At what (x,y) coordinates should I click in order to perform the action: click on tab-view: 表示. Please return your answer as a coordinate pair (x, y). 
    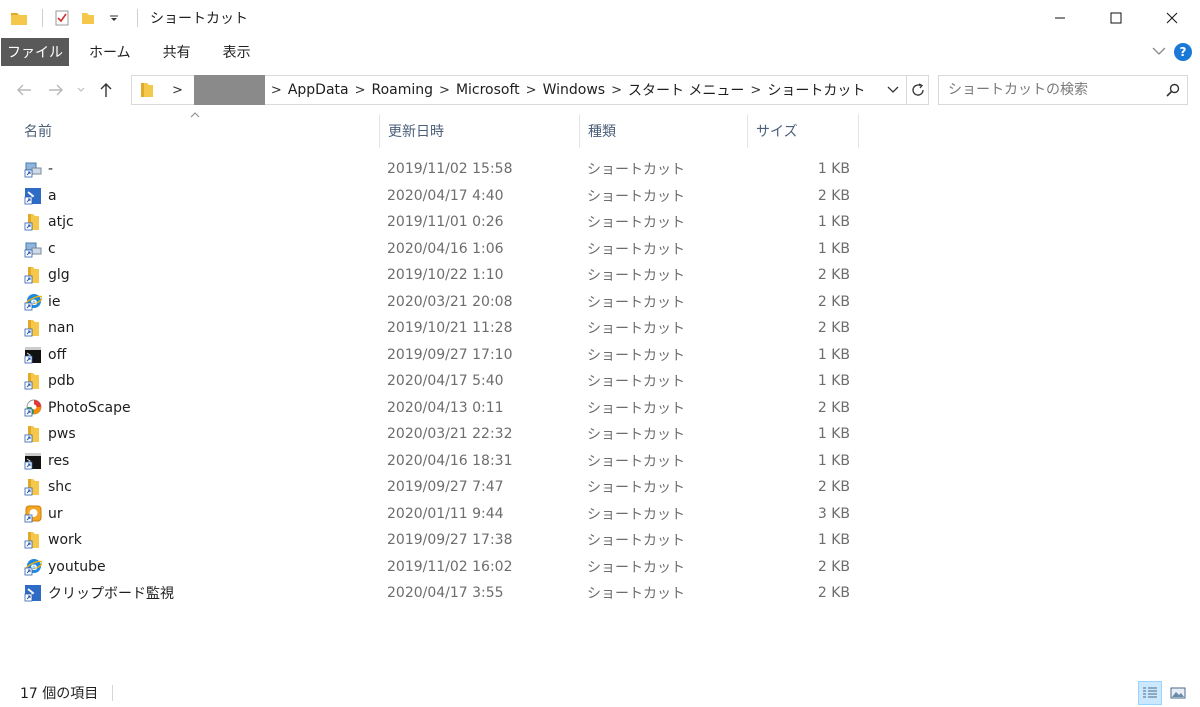
    Looking at the image, I should click on (237, 52).